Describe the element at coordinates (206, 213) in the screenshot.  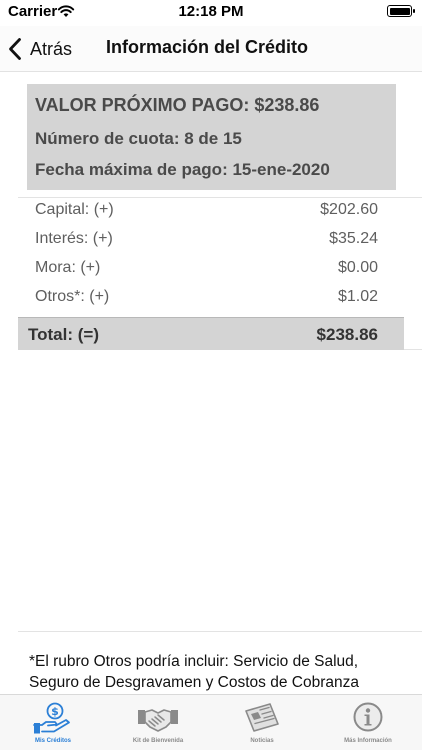
I see `breakdown-row-capital: Capital: (+) $202.60` at that location.